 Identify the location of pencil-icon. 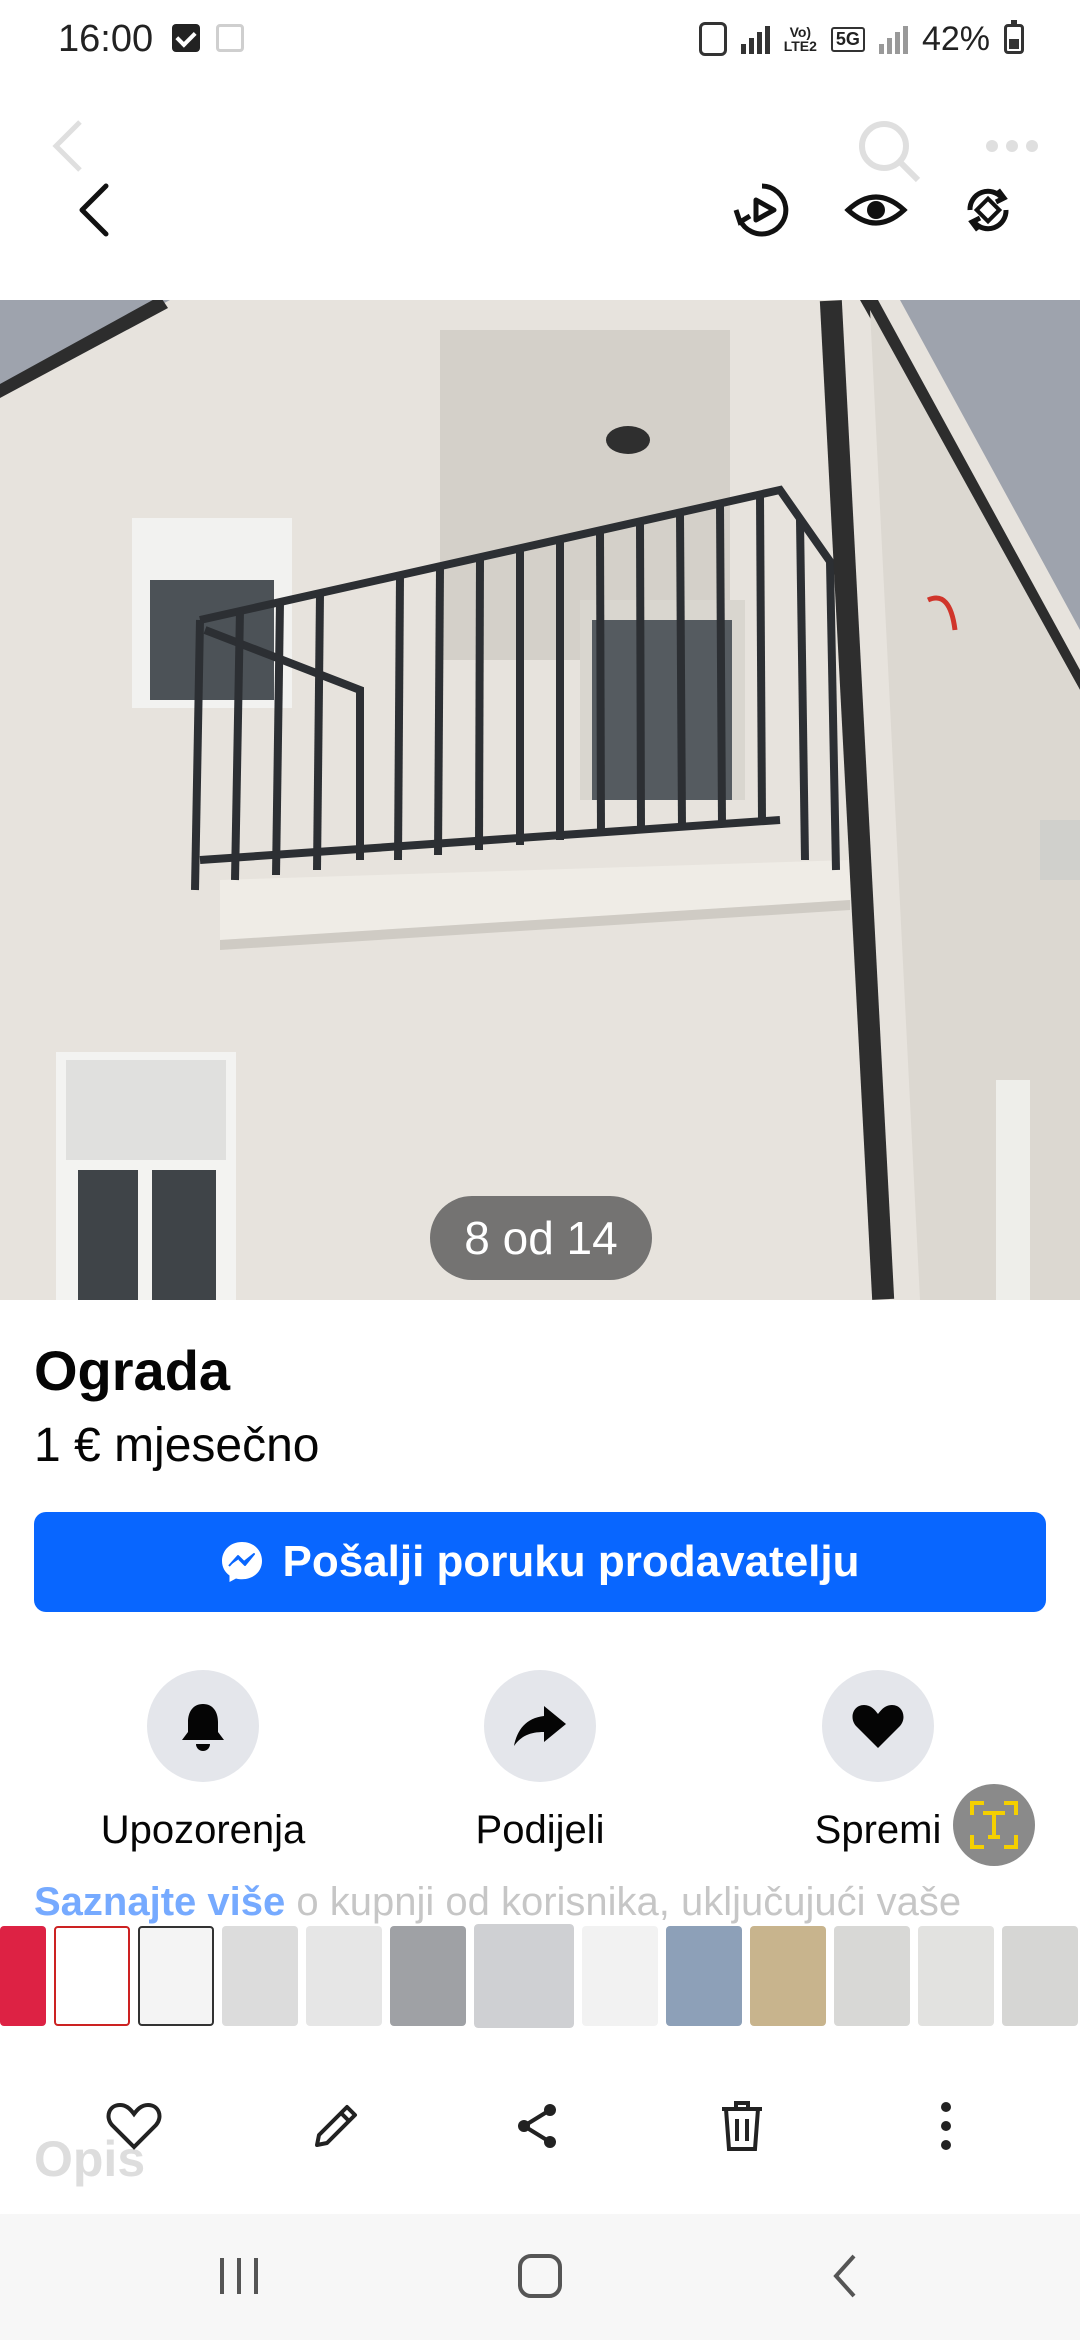
(336, 2126).